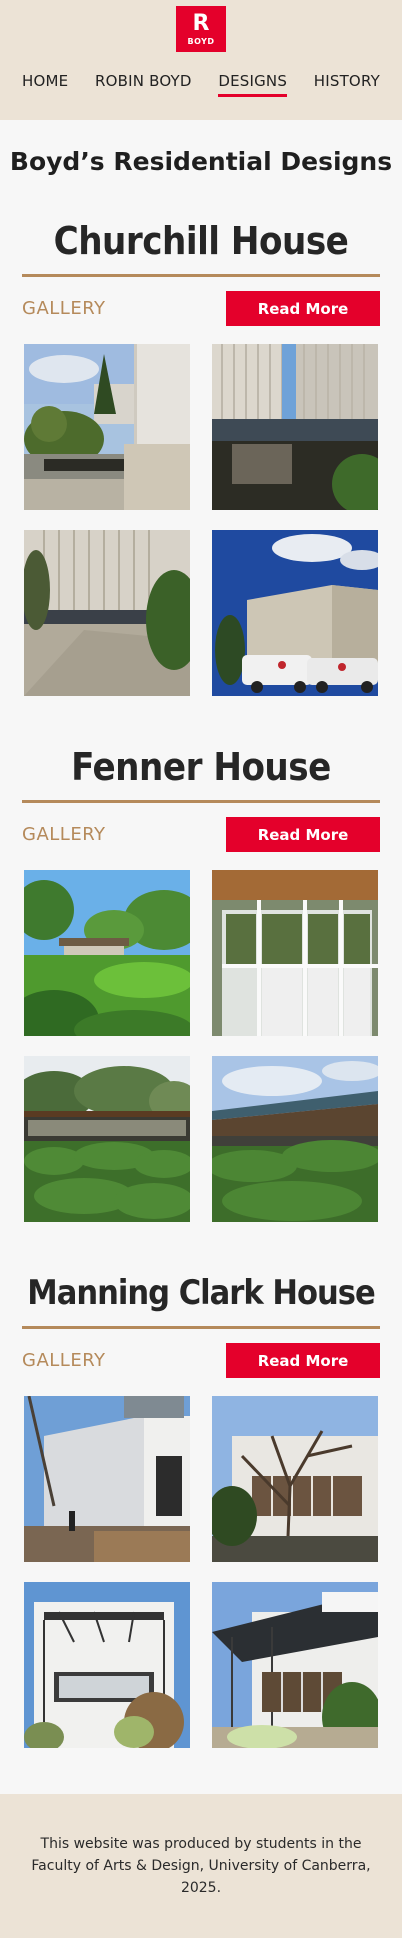 Image resolution: width=402 pixels, height=1938 pixels. What do you see at coordinates (201, 241) in the screenshot?
I see `house-title: Churchill House` at bounding box center [201, 241].